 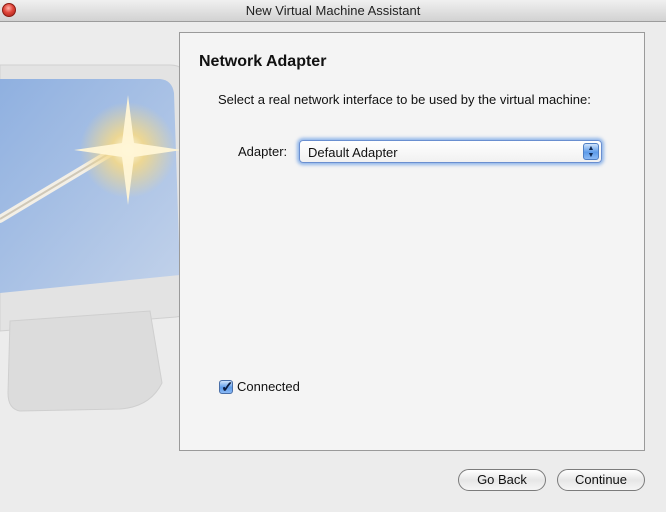 I want to click on connected-label: Connected, so click(x=268, y=386).